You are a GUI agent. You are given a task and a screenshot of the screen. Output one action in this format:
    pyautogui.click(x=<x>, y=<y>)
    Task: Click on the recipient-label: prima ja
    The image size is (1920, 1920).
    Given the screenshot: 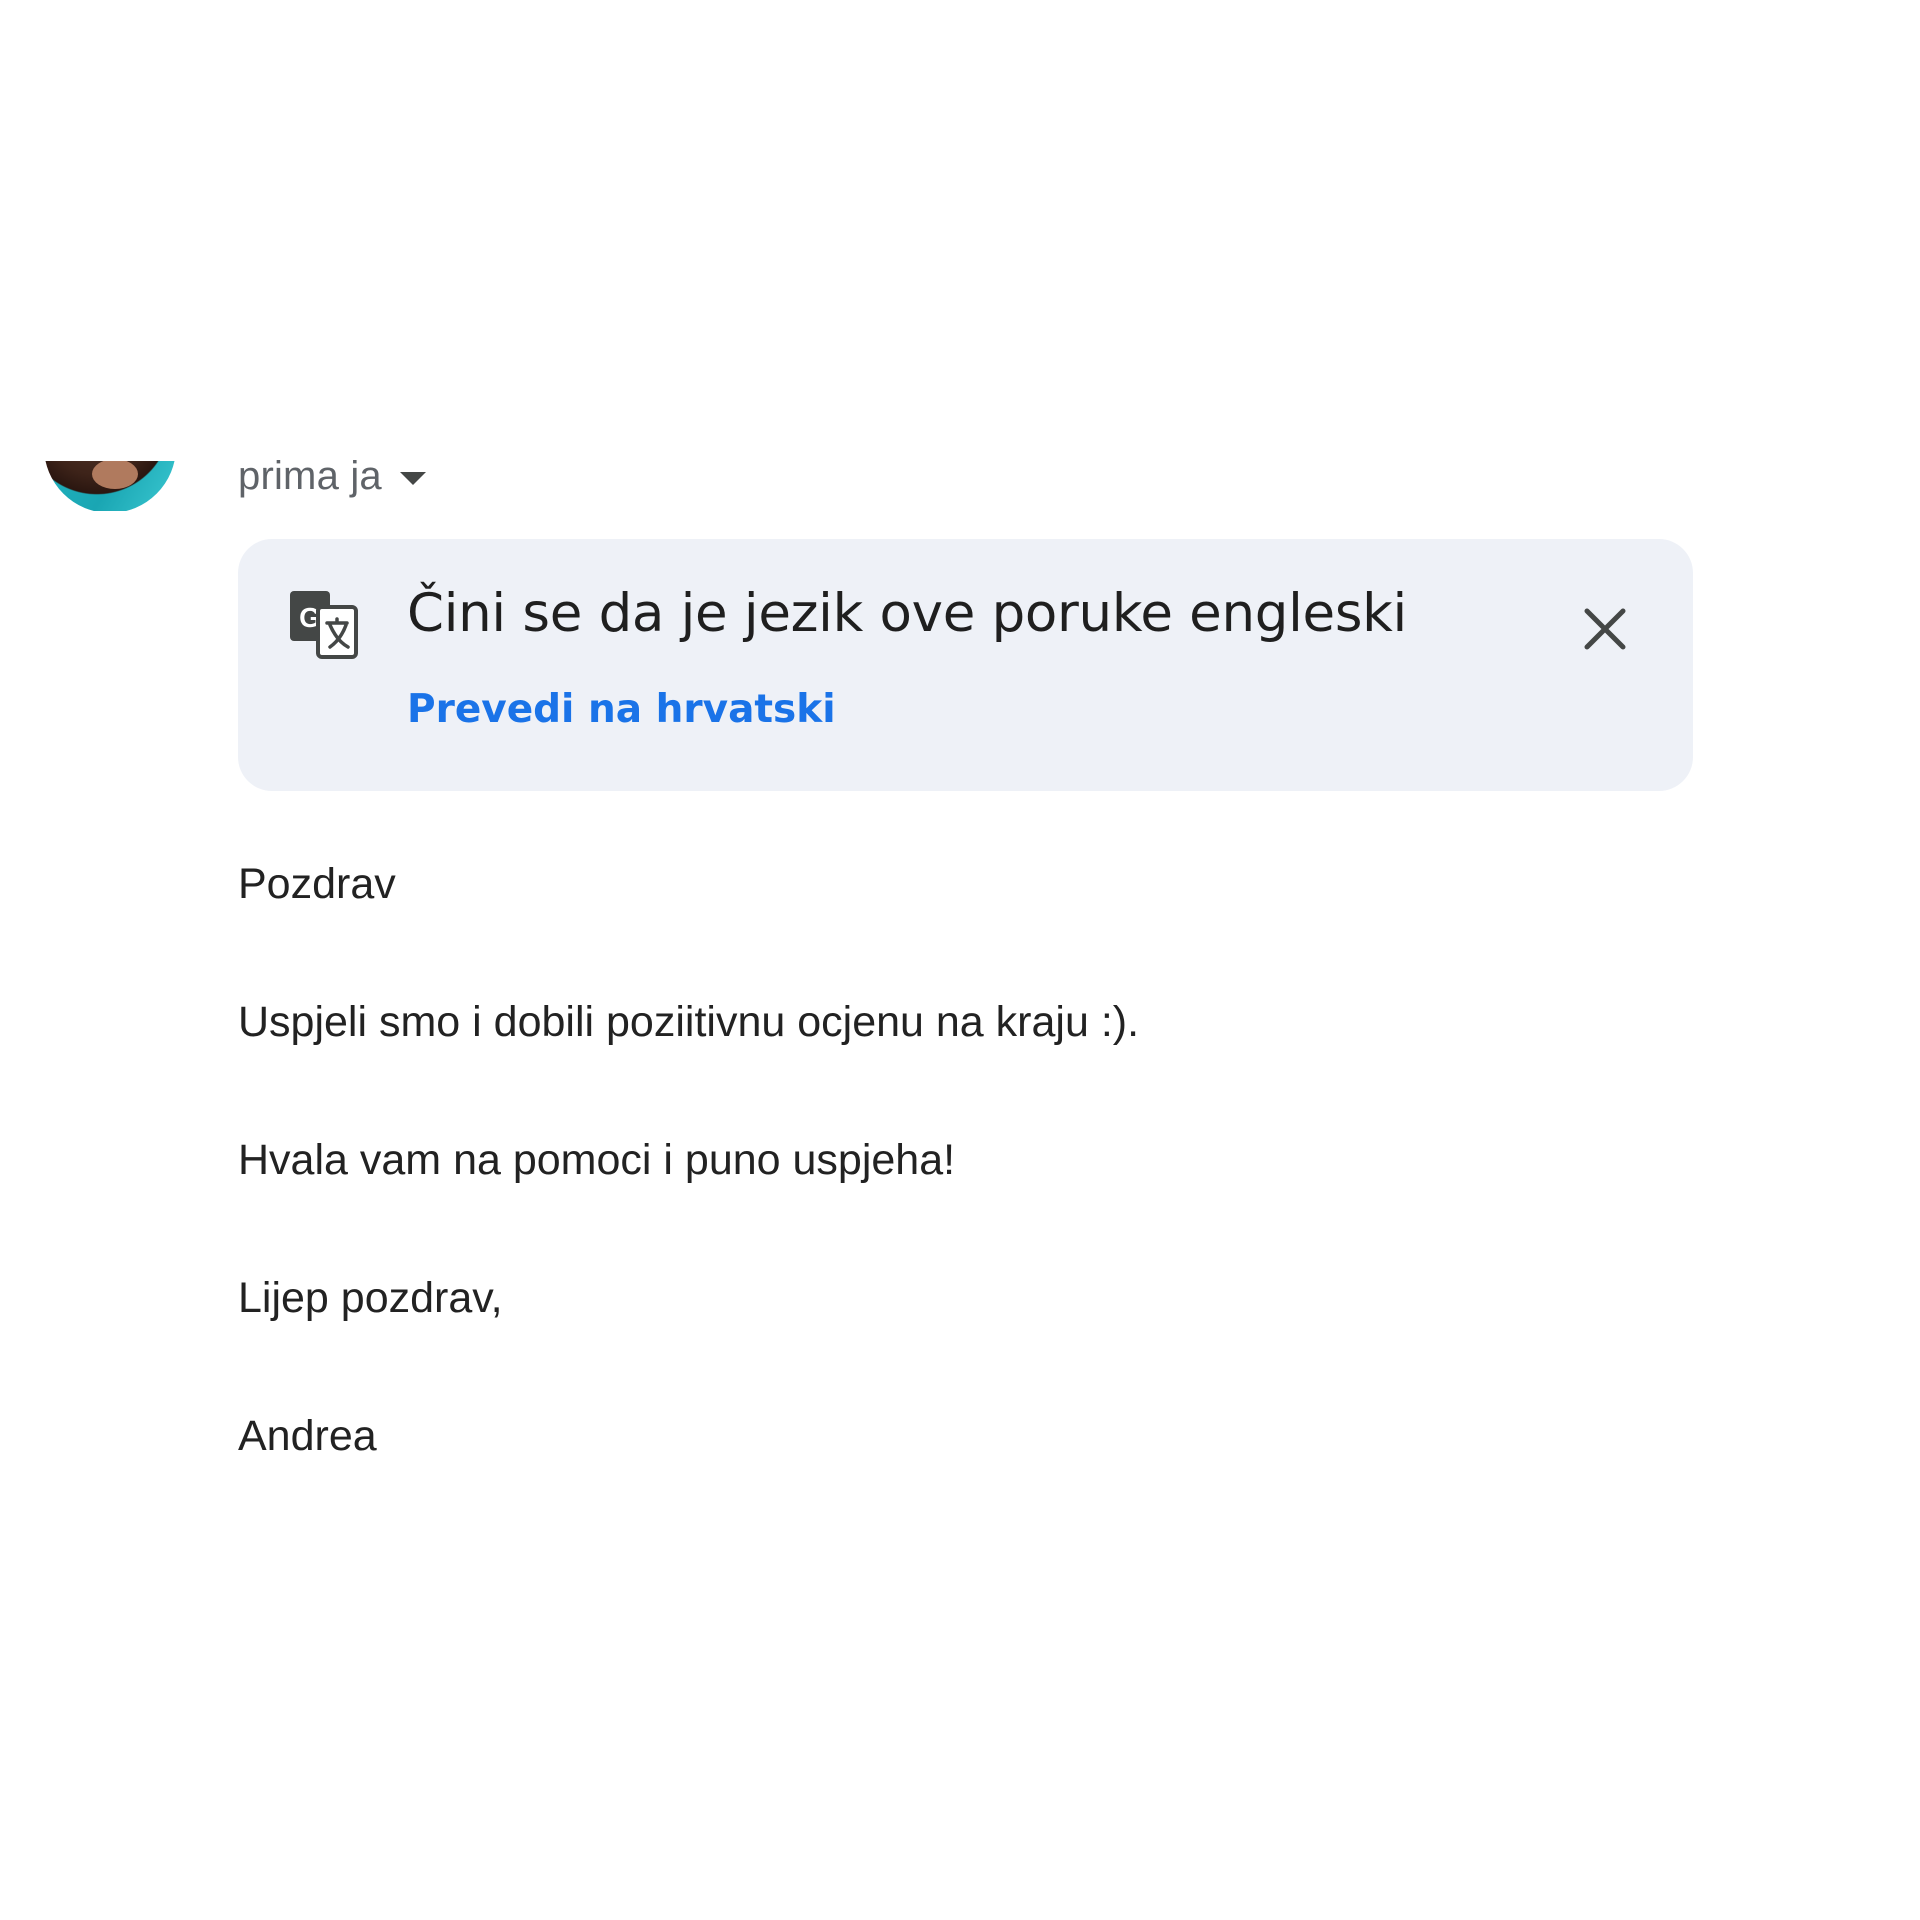 What is the action you would take?
    pyautogui.click(x=310, y=475)
    